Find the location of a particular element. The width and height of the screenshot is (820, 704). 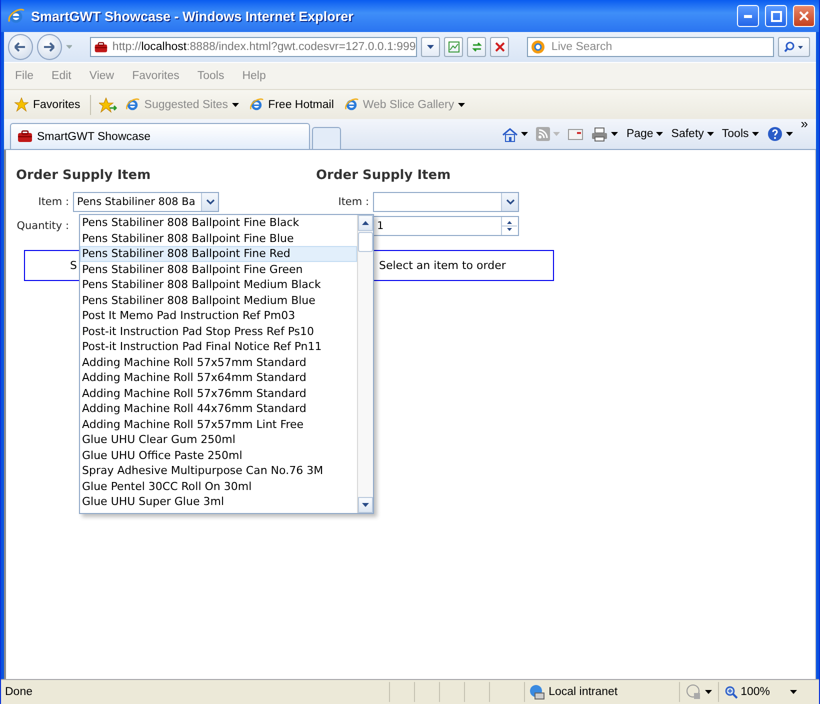

mail-button is located at coordinates (576, 134).